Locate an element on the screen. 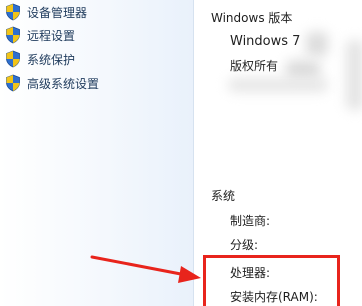 This screenshot has width=362, height=306. advanced-system-settings-label: 高级系统设置 is located at coordinates (63, 83).